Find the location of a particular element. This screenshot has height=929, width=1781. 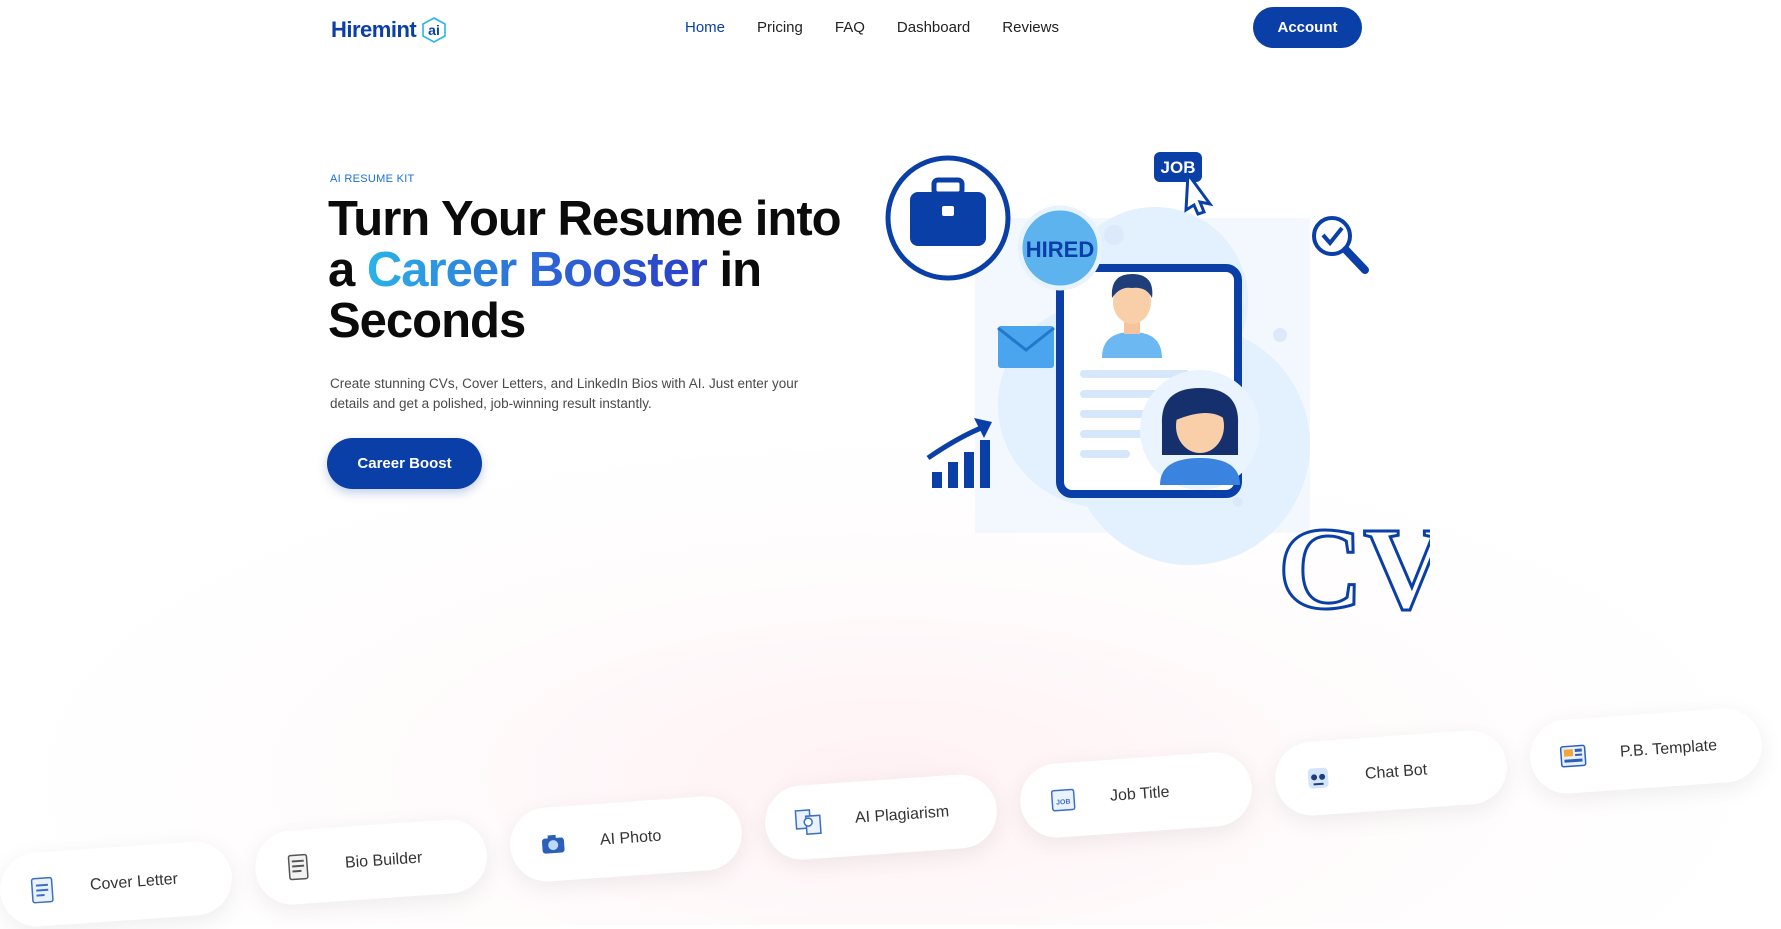

nav-faq: FAQ is located at coordinates (850, 28).